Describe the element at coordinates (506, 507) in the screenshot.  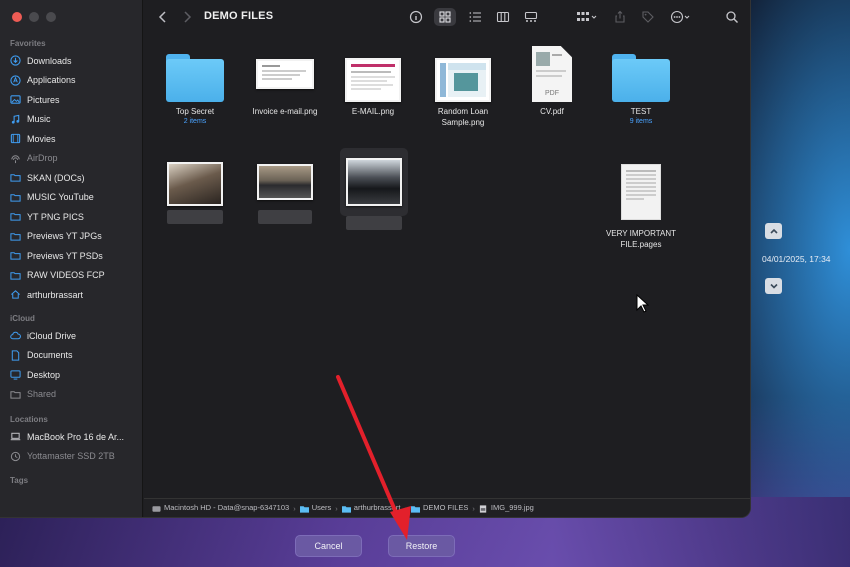
I see `path-segment-img-999: IMG_999.jpg` at that location.